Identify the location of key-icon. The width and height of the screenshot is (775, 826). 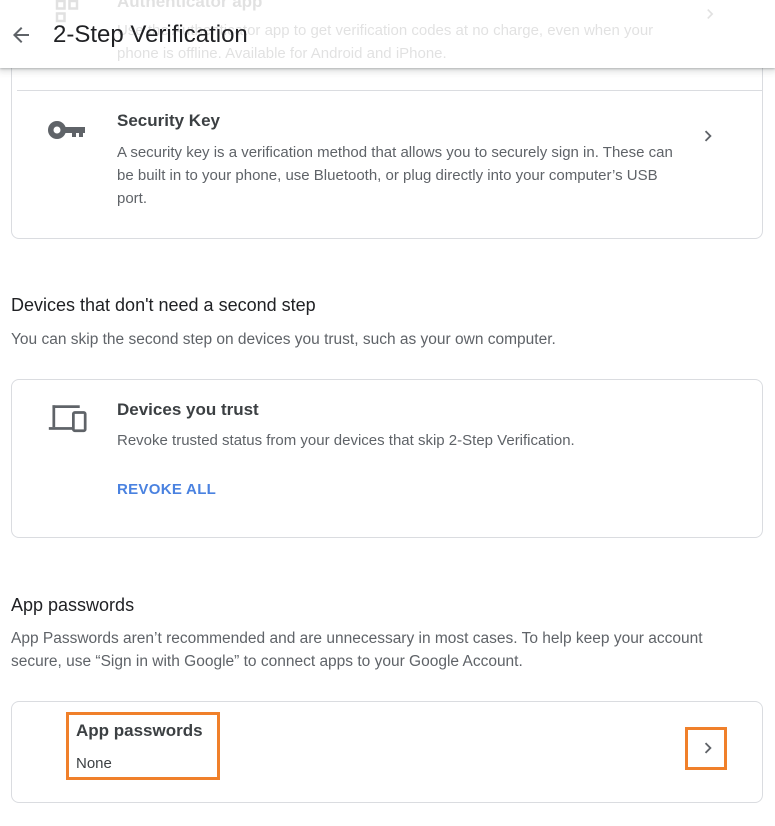
(67, 130).